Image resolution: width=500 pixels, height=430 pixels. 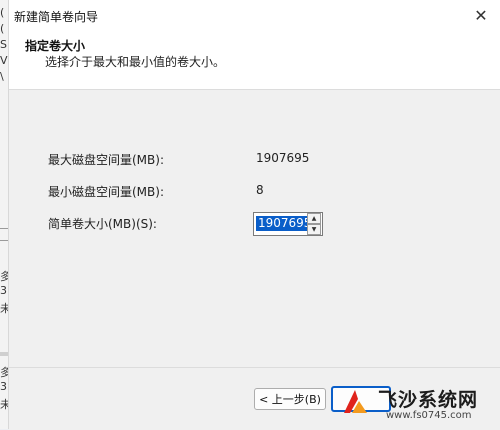 What do you see at coordinates (55, 46) in the screenshot?
I see `page-title: 指定卷大小` at bounding box center [55, 46].